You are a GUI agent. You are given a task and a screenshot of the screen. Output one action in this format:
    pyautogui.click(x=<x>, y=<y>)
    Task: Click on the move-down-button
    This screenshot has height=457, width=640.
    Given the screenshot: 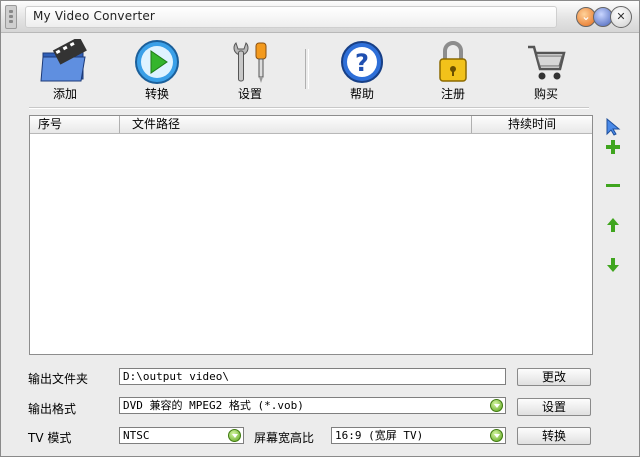 What is the action you would take?
    pyautogui.click(x=613, y=265)
    